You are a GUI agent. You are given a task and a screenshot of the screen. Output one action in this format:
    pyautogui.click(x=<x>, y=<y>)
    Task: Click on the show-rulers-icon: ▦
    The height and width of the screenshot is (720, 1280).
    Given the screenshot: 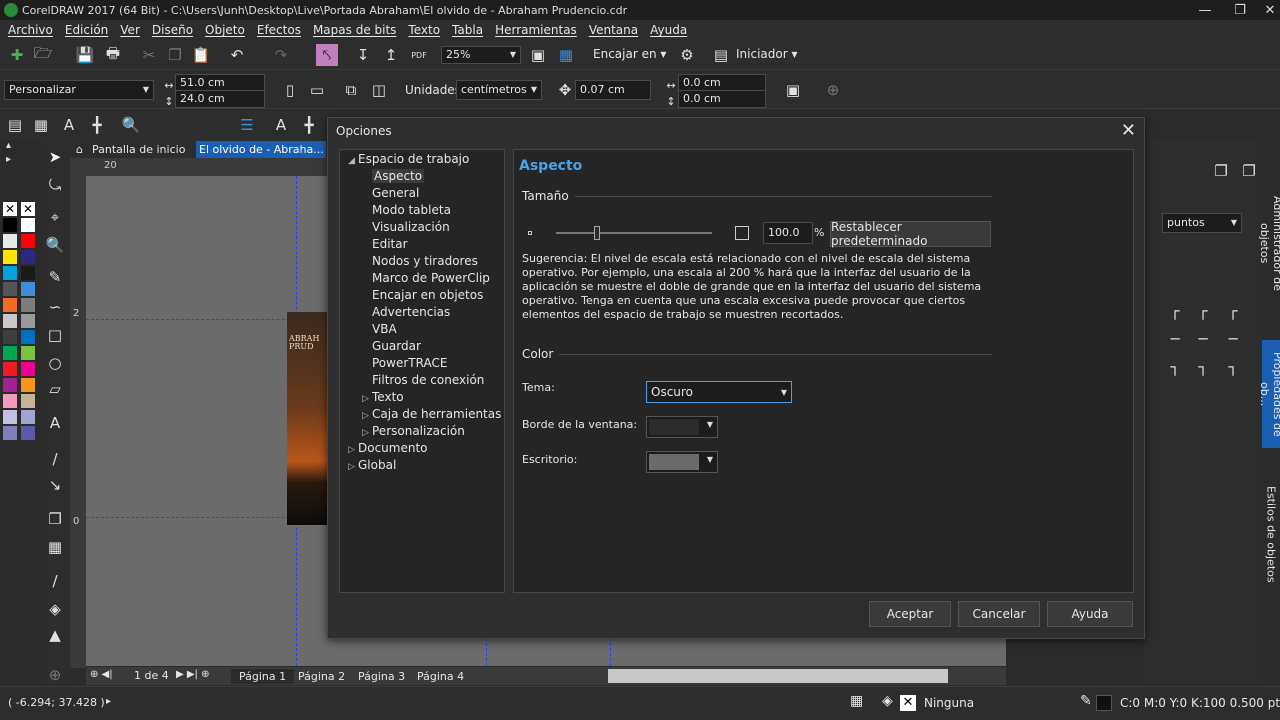 What is the action you would take?
    pyautogui.click(x=566, y=55)
    